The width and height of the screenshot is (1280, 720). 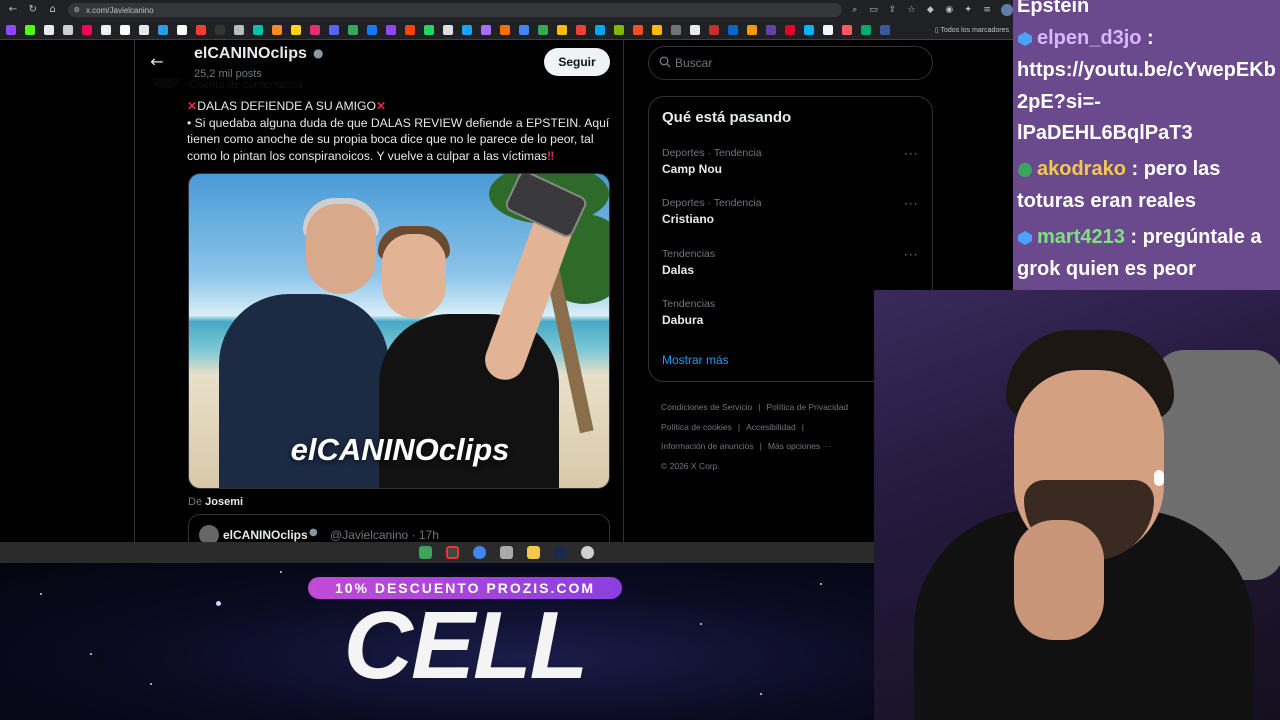 I want to click on ads-info-link: Información de anuncios, so click(x=707, y=446).